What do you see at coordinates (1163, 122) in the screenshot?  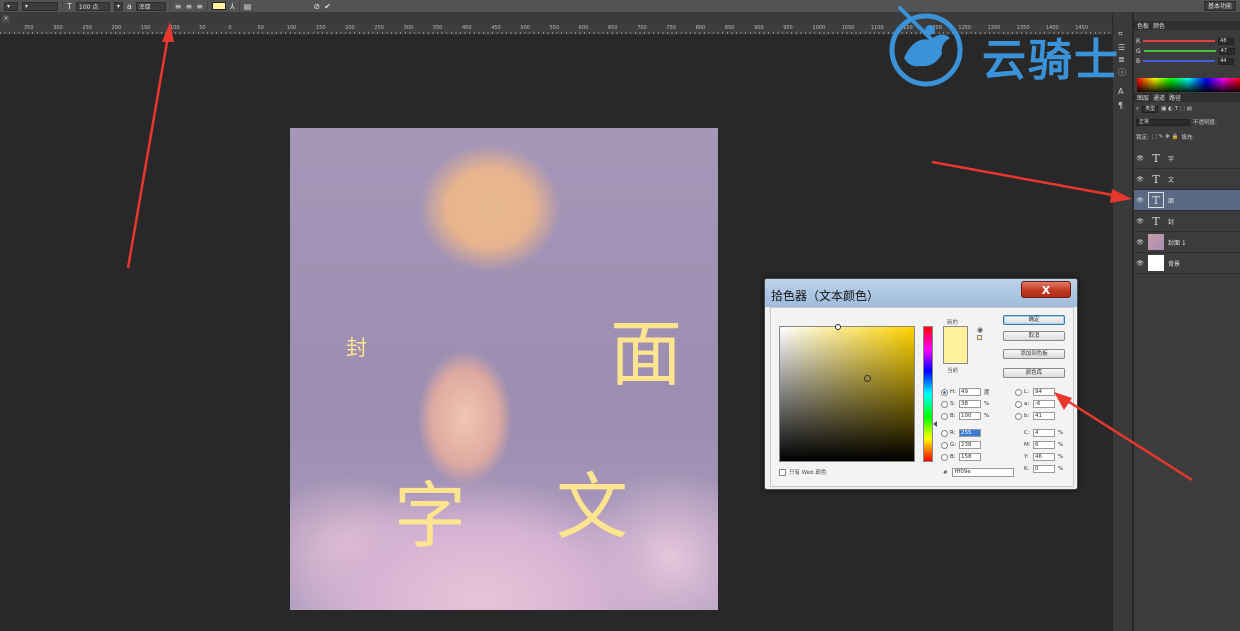 I see `blend-mode-select: 正常` at bounding box center [1163, 122].